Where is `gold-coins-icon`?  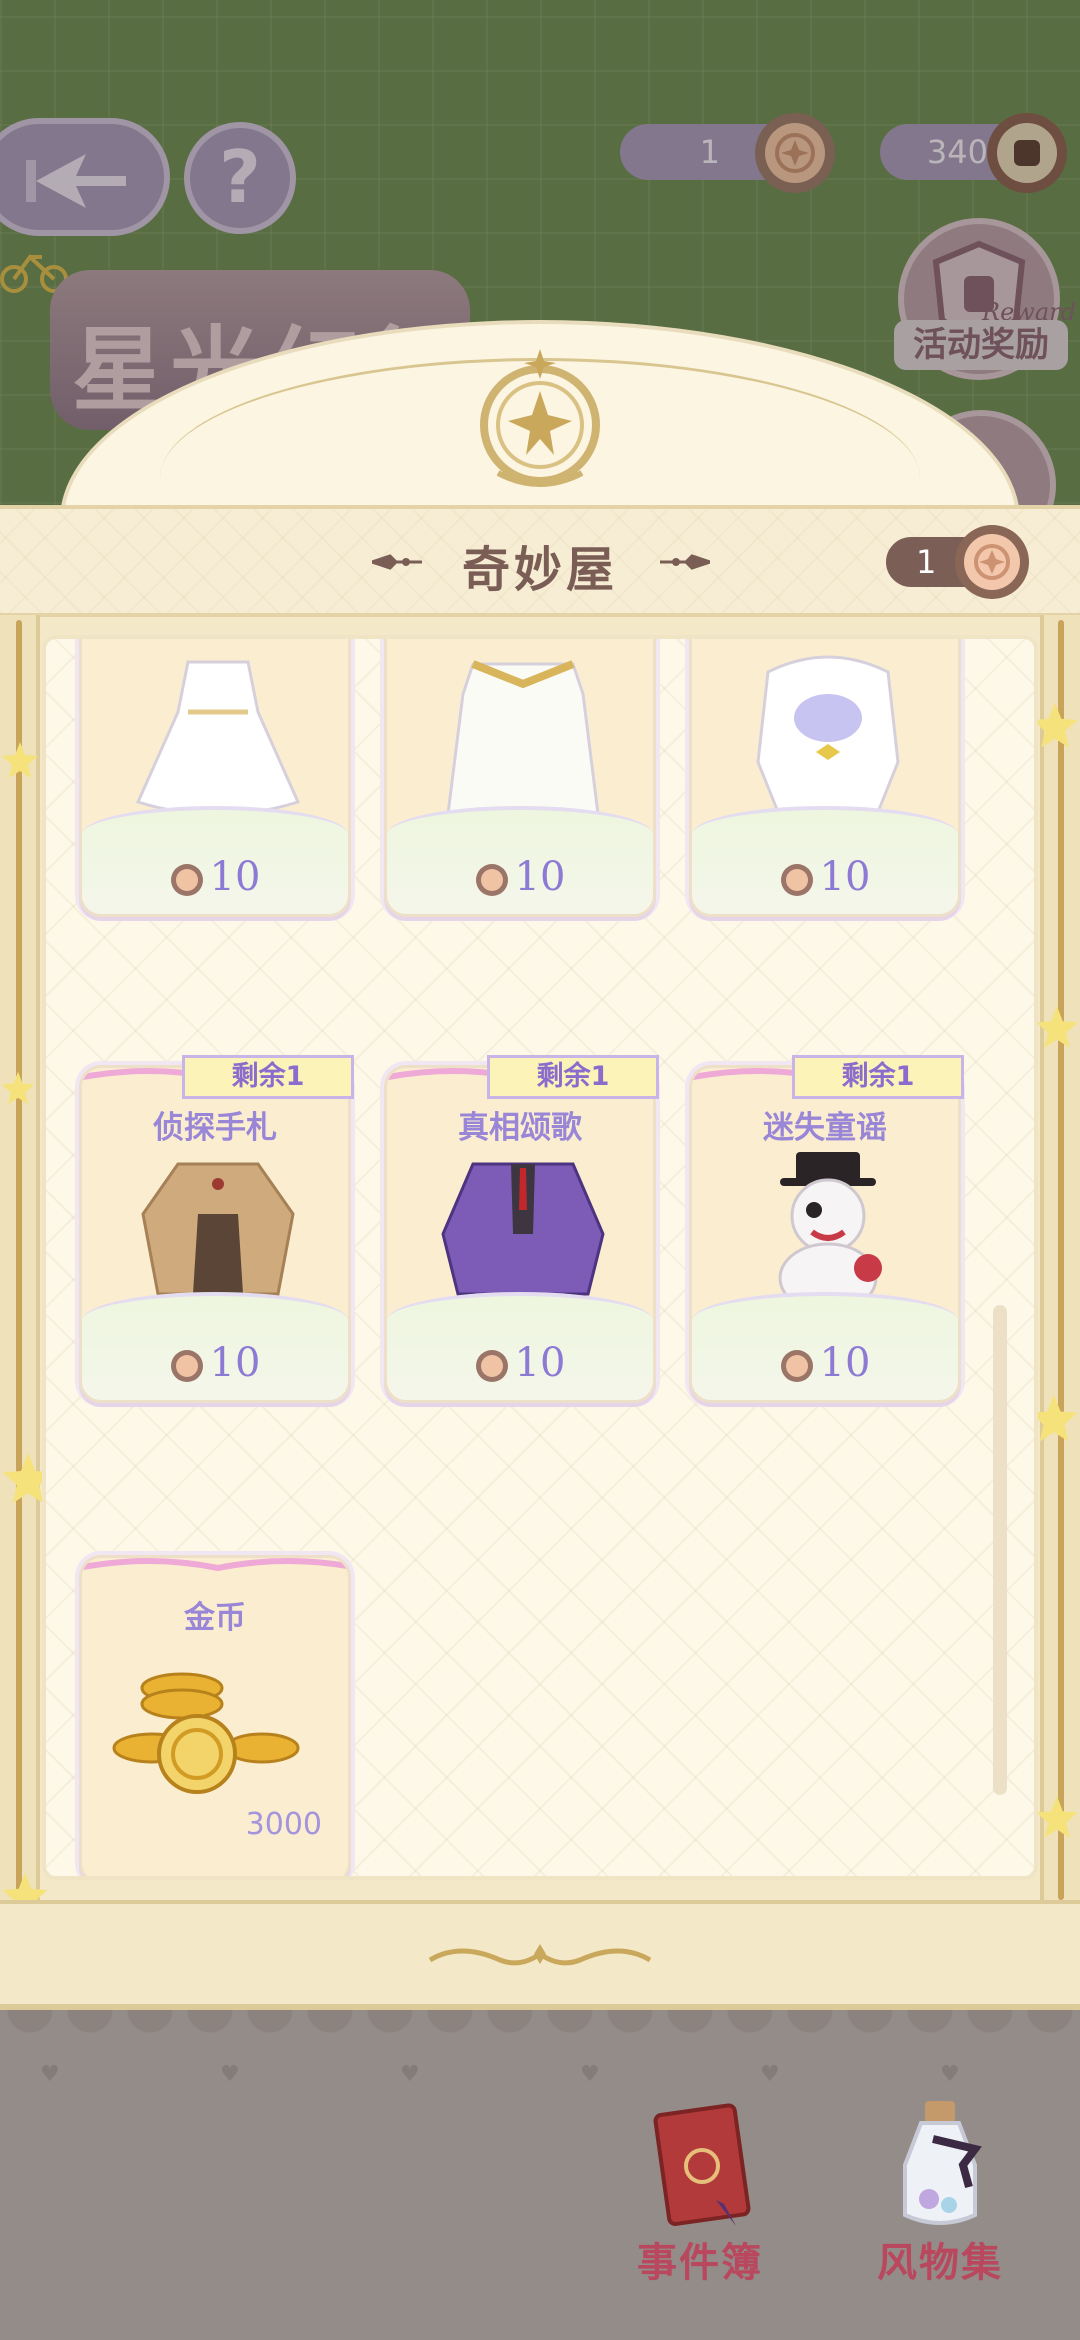
gold-coins-icon is located at coordinates (206, 1733).